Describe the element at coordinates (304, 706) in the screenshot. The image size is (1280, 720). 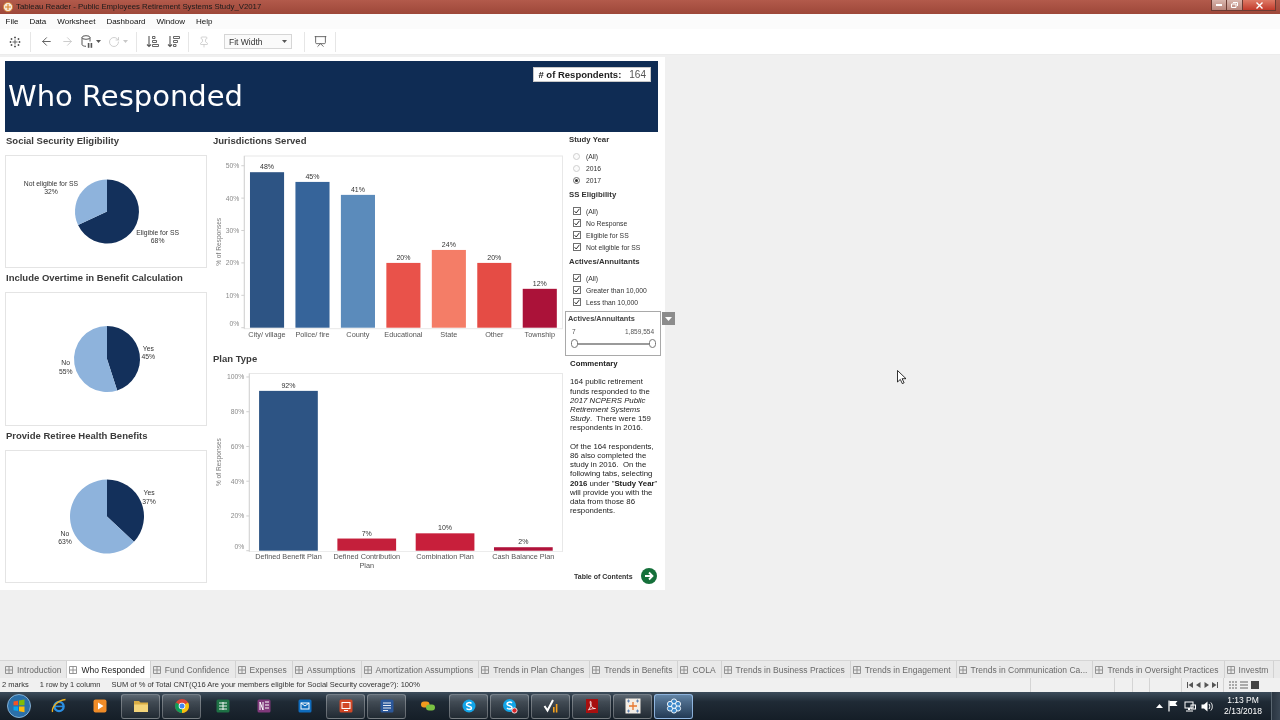
I see `mail-icon` at that location.